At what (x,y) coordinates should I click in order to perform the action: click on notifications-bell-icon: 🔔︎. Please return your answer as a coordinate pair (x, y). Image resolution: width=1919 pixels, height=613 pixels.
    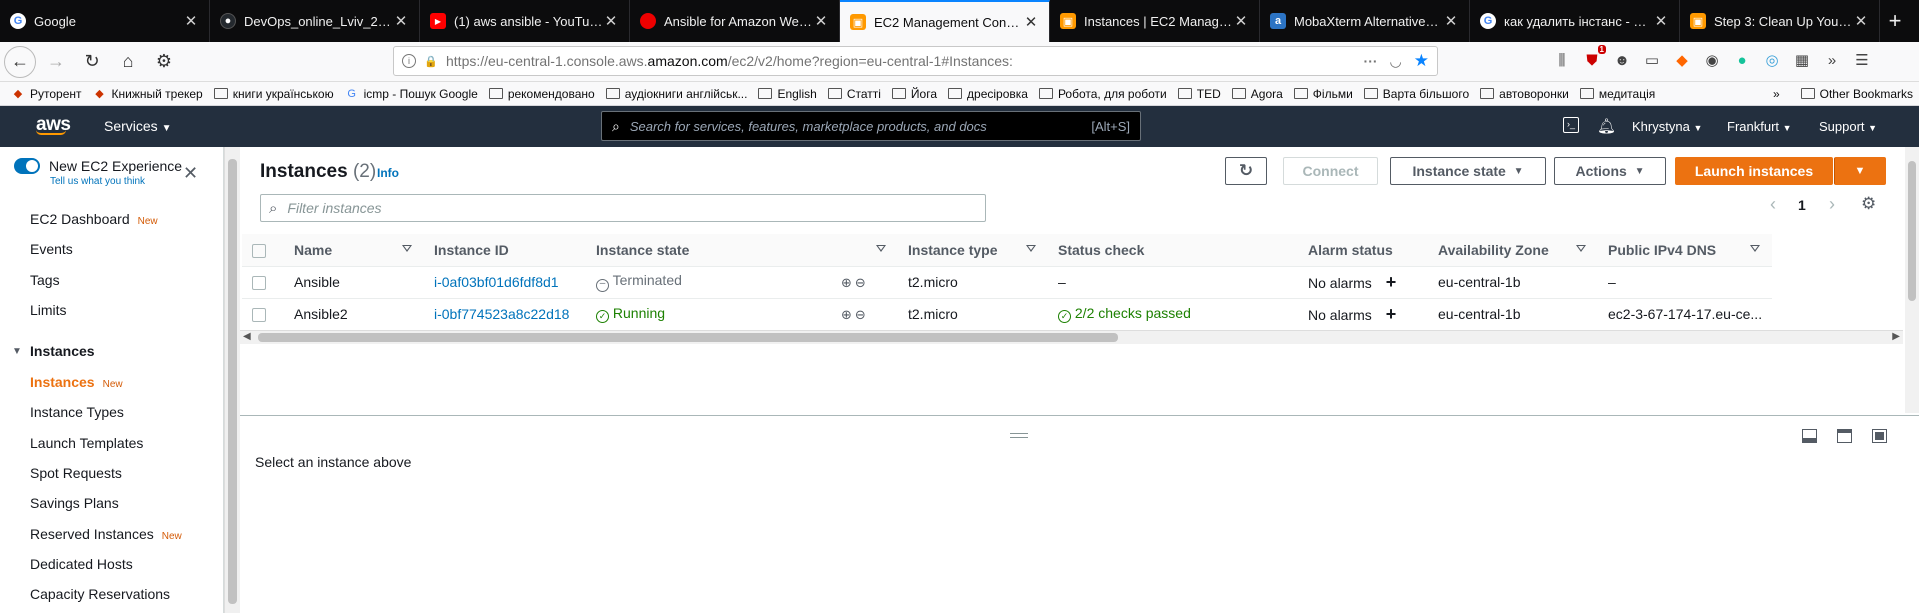
    Looking at the image, I should click on (1606, 126).